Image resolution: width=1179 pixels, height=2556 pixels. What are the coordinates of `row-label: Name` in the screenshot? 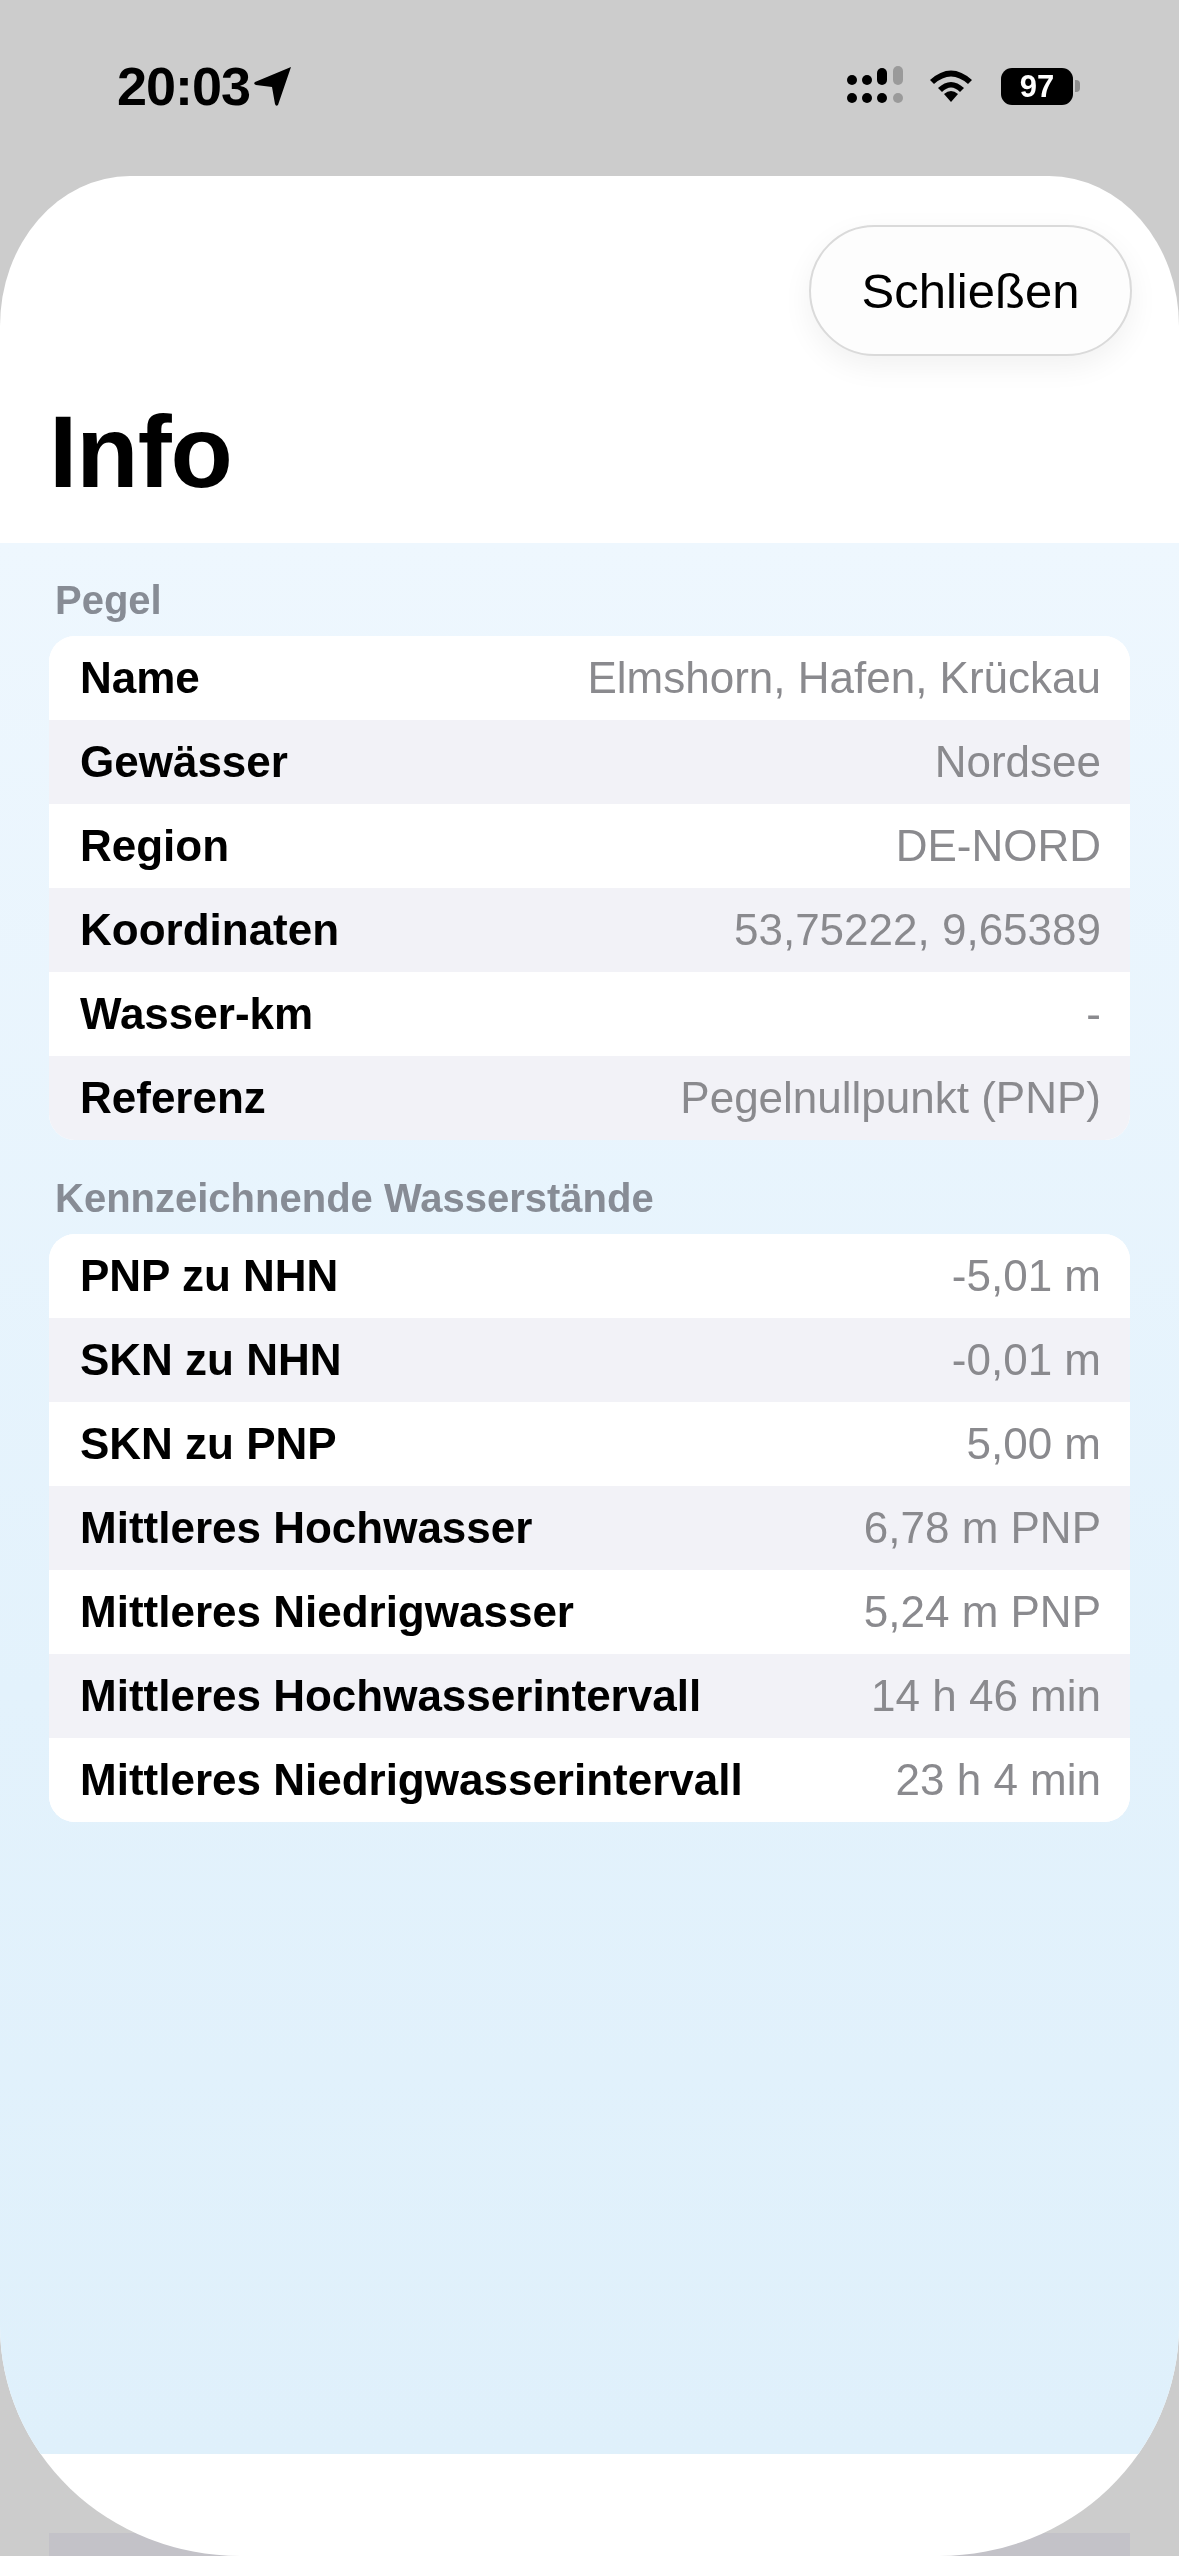 It's located at (140, 678).